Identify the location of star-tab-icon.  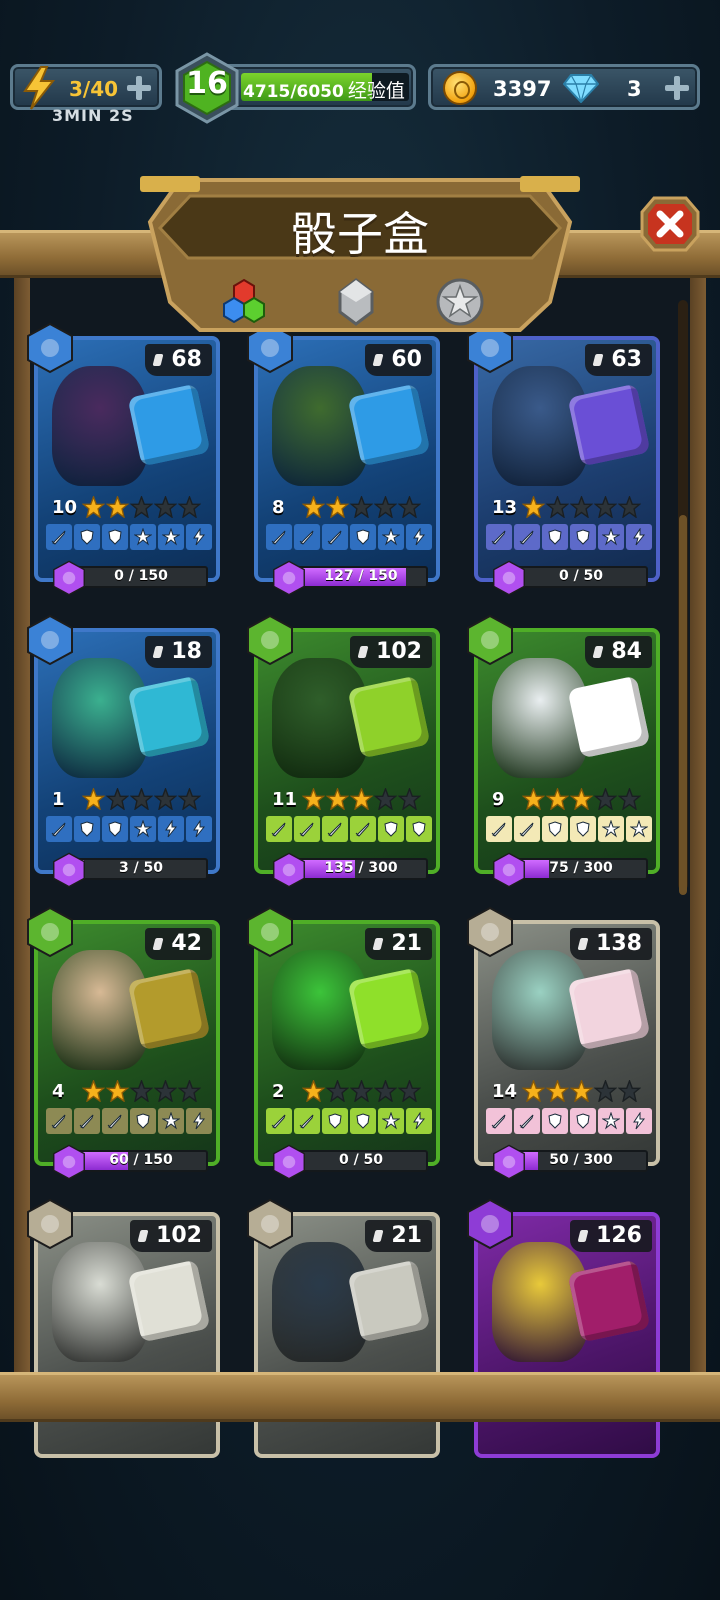
(460, 302).